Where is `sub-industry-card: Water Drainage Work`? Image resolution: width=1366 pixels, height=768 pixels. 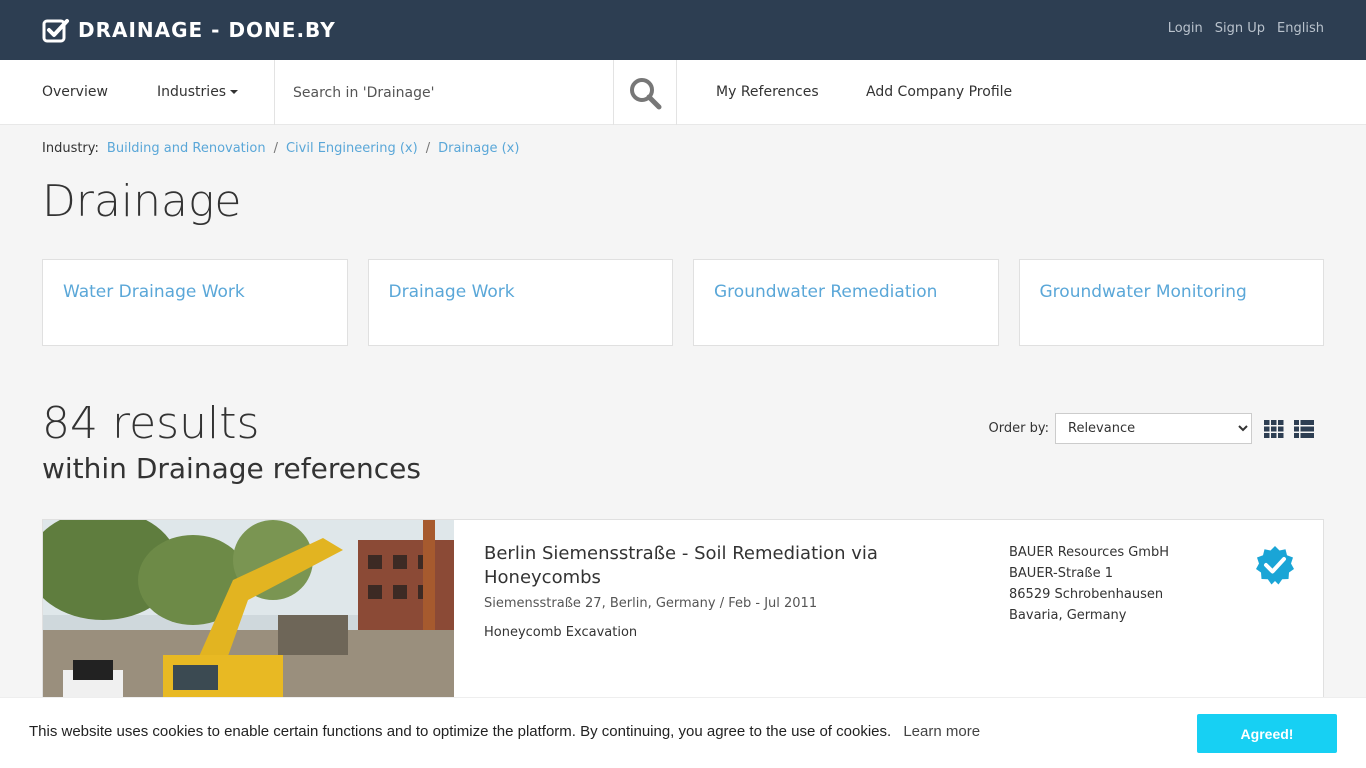 sub-industry-card: Water Drainage Work is located at coordinates (195, 302).